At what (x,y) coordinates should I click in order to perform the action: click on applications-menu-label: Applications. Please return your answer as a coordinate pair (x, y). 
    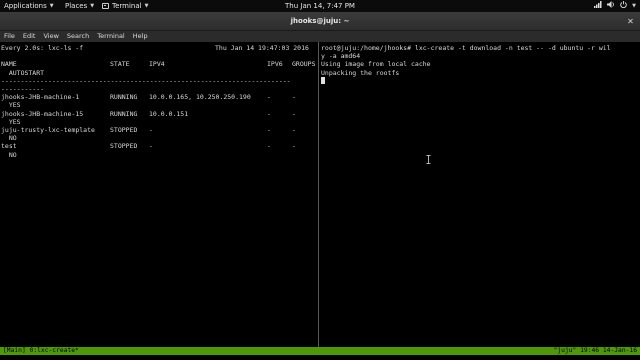
    Looking at the image, I should click on (25, 6).